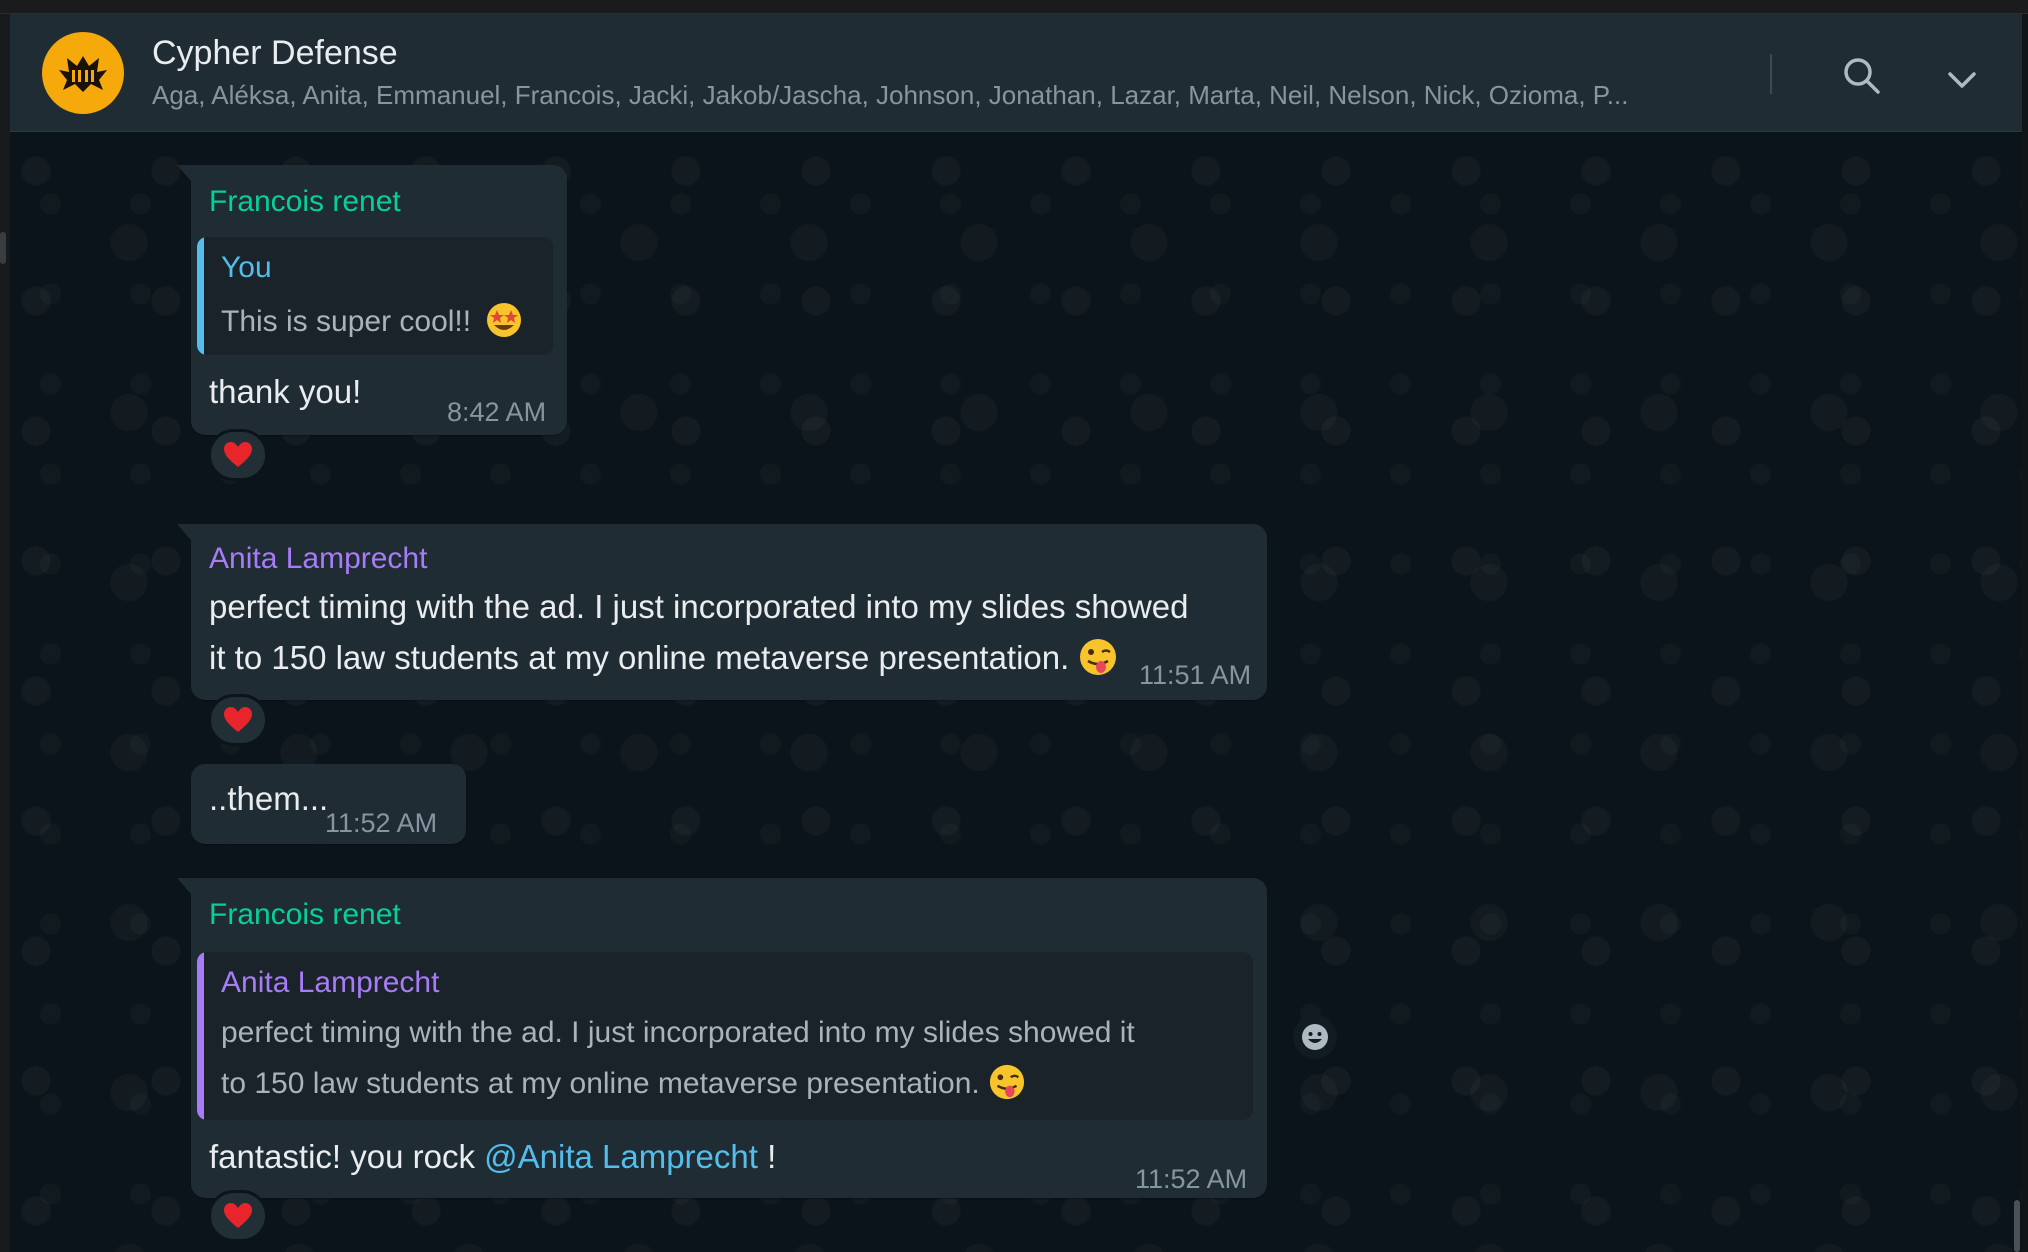  I want to click on window-edge, so click(2025, 633).